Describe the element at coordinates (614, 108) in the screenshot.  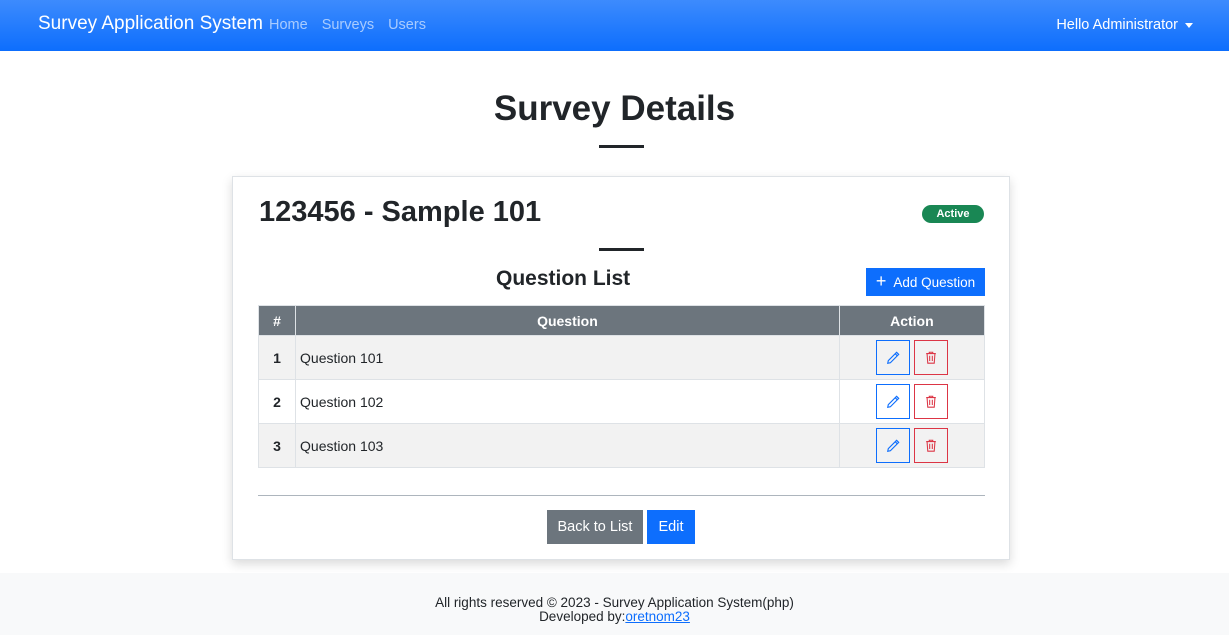
I see `page-title: Survey Details` at that location.